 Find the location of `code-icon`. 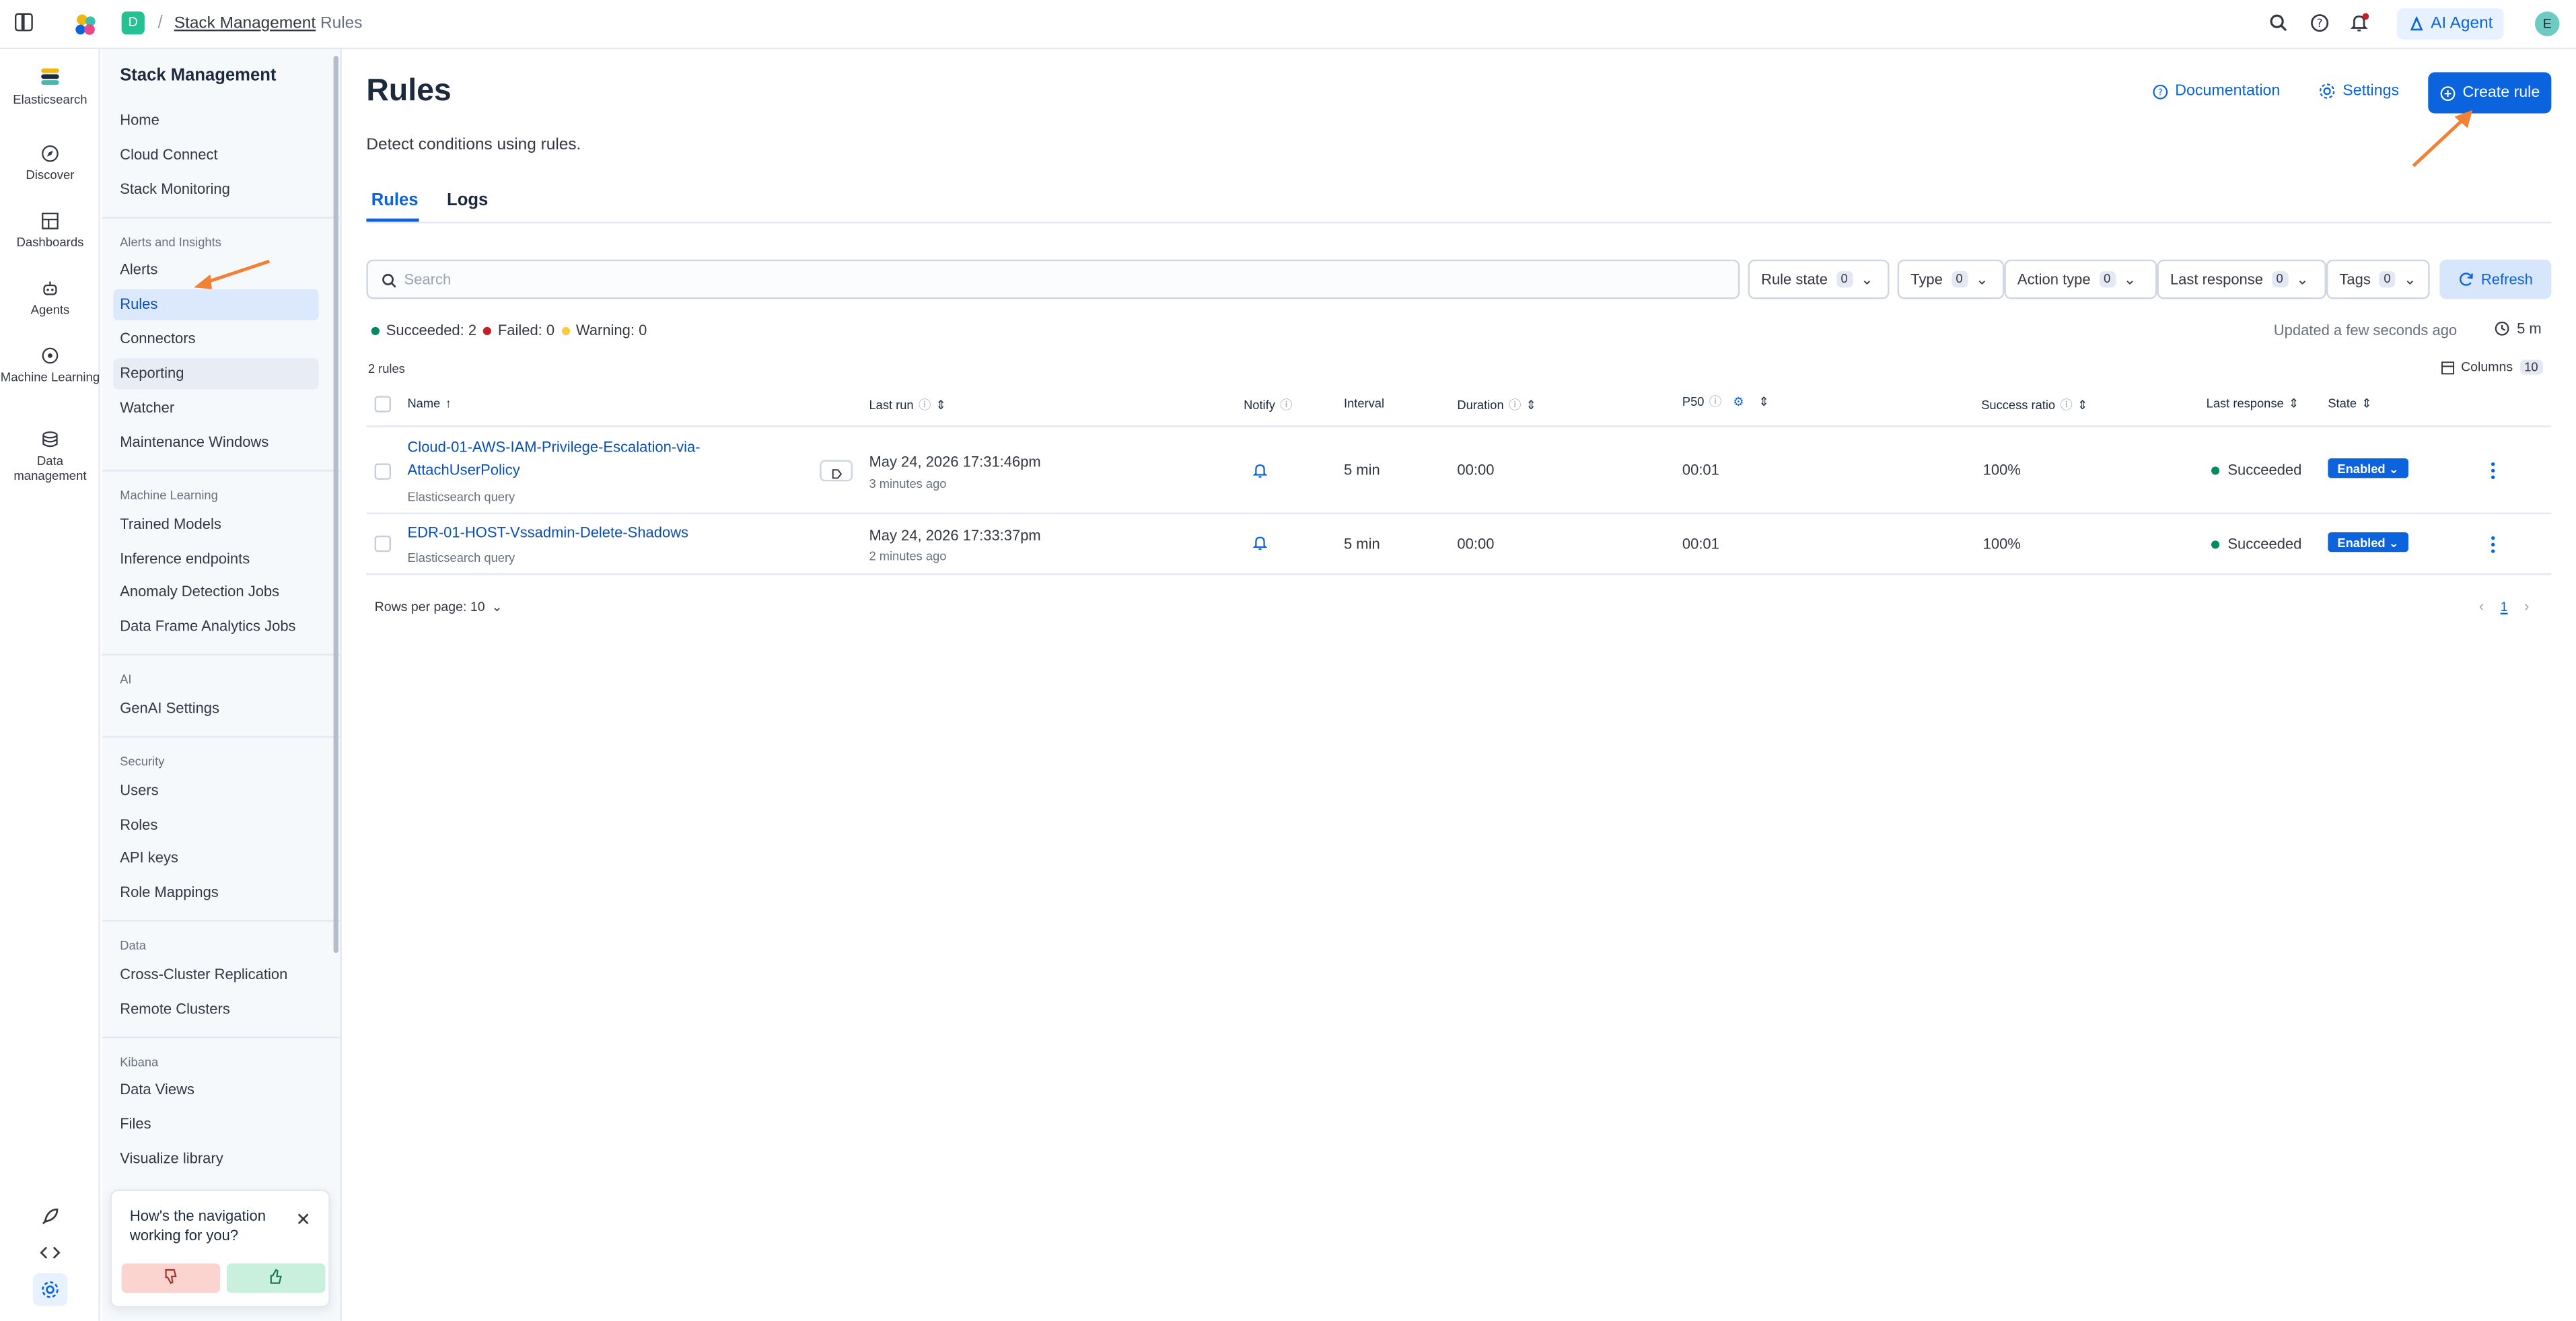

code-icon is located at coordinates (51, 1253).